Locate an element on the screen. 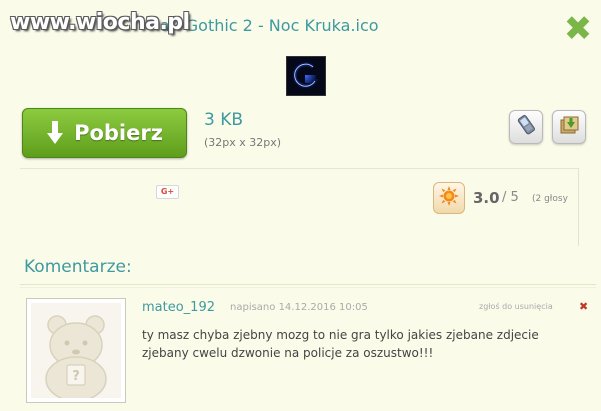 Image resolution: width=601 pixels, height=411 pixels. hamster-avatar-icon: ? is located at coordinates (76, 358).